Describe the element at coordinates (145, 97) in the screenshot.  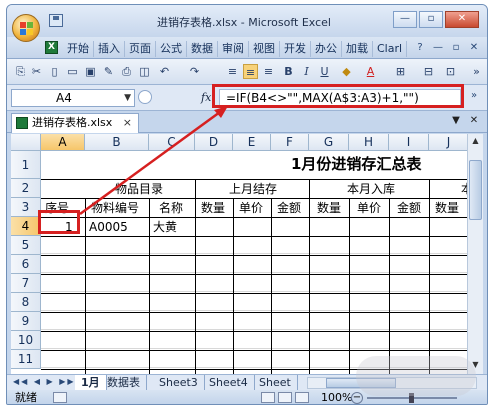
I see `formula-bar-grip-icon` at that location.